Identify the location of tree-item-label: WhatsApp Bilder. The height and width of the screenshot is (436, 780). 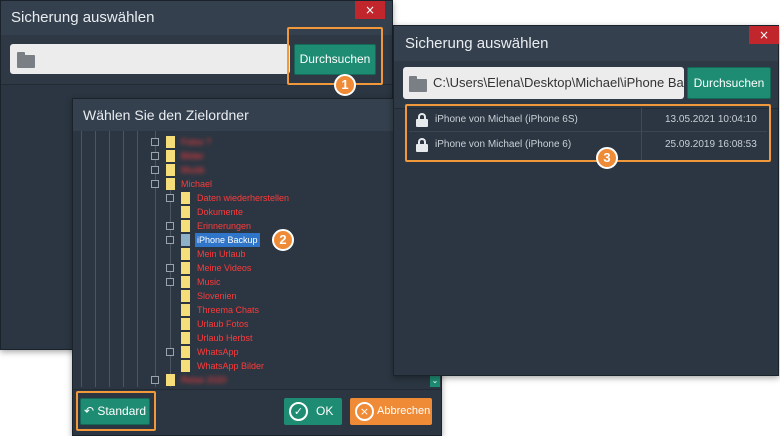
(231, 366).